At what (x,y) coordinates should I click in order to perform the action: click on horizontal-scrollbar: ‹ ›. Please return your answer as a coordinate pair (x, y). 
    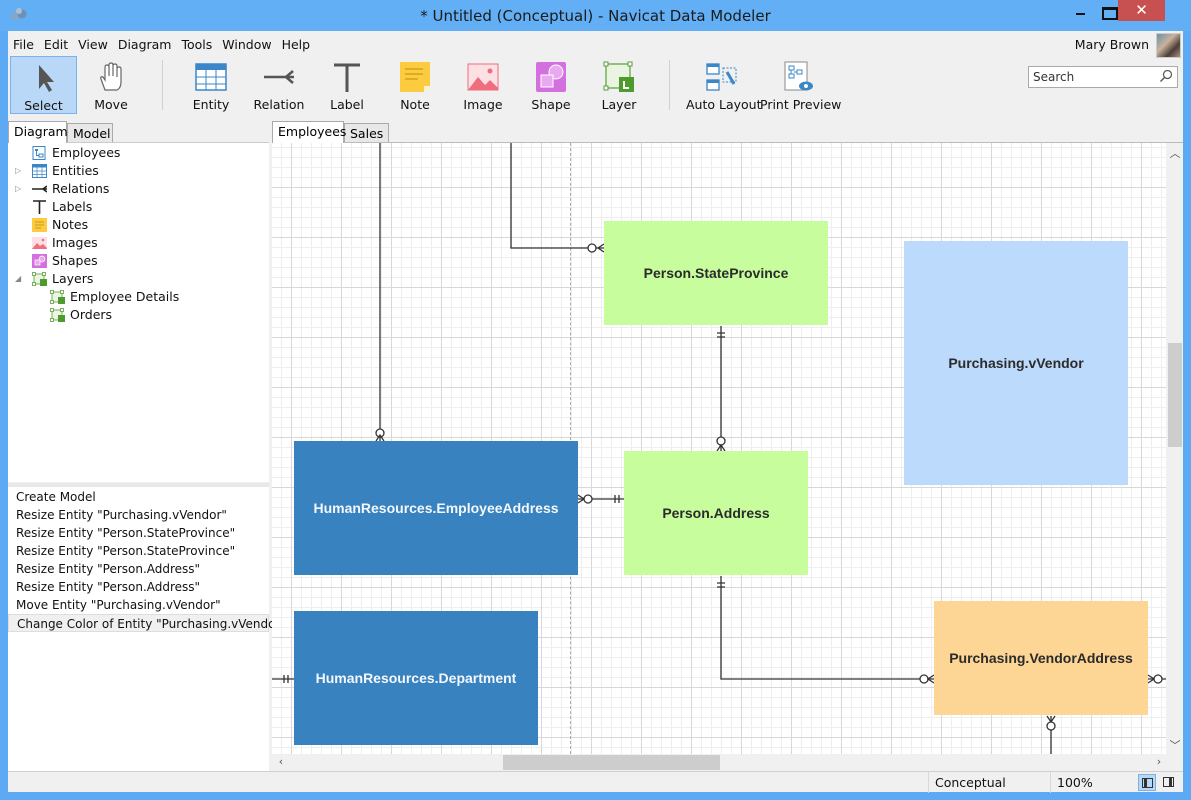
    Looking at the image, I should click on (719, 762).